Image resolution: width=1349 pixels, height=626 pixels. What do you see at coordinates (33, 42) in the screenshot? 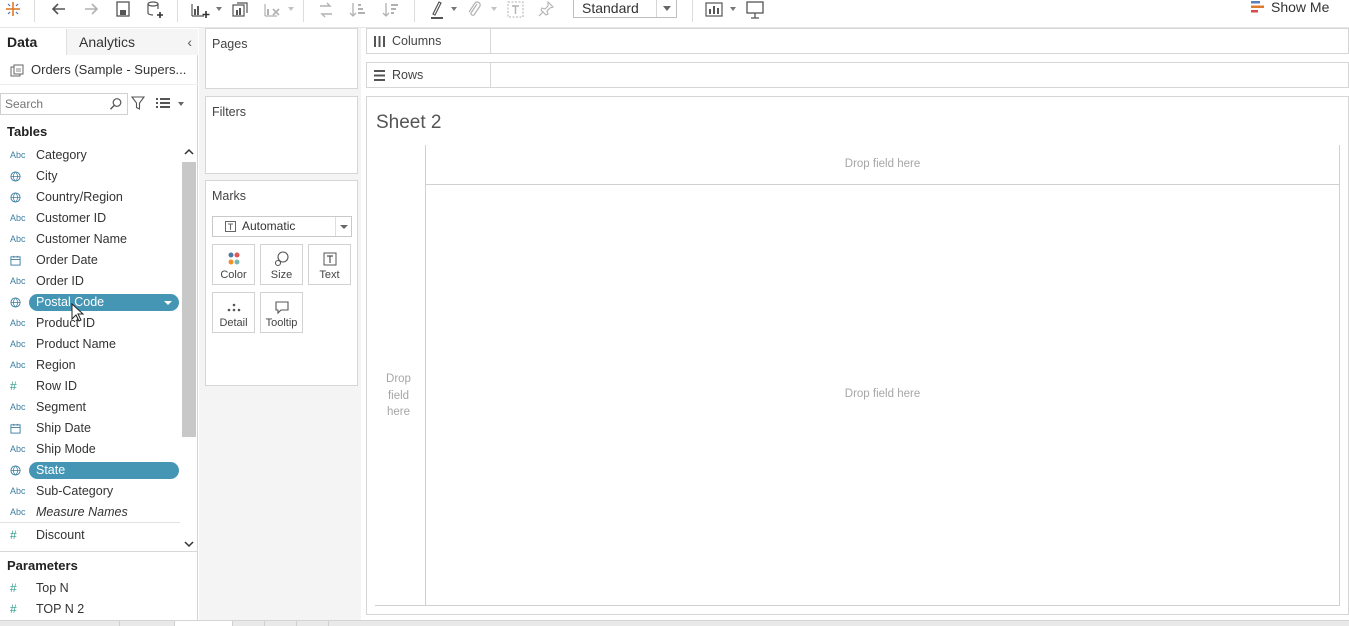
I see `tab-data: Data` at bounding box center [33, 42].